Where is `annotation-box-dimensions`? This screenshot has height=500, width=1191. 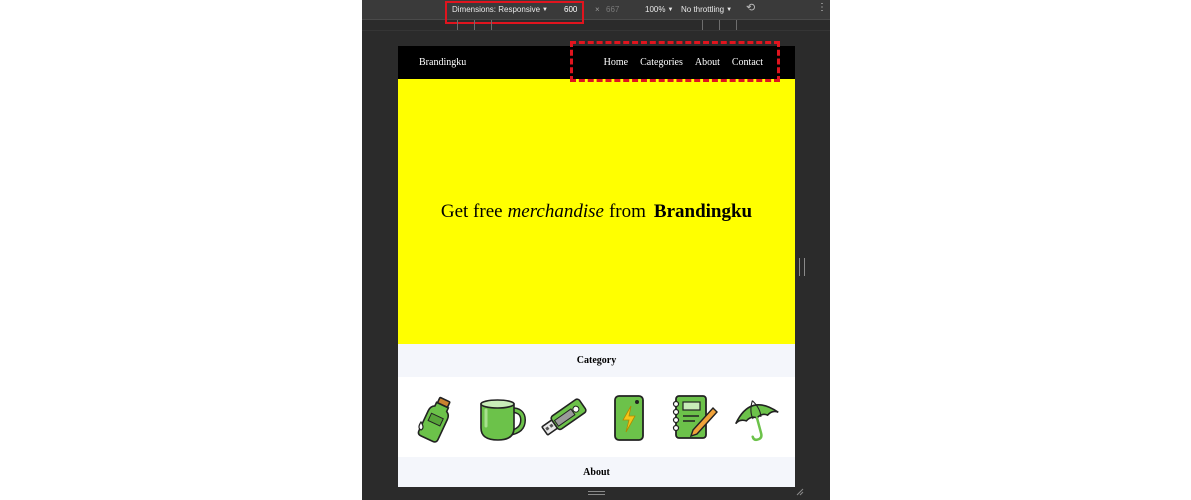 annotation-box-dimensions is located at coordinates (514, 12).